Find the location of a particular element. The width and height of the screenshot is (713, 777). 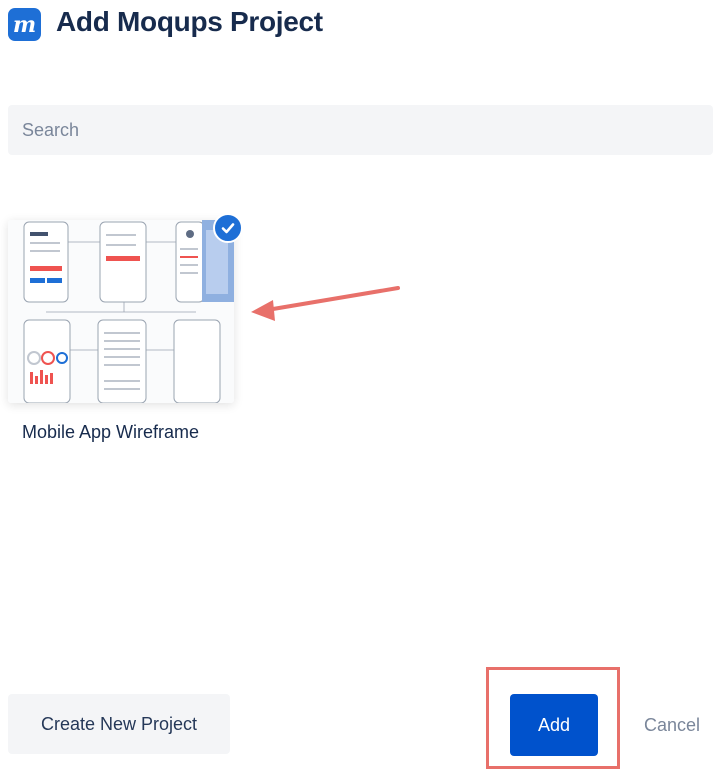

dialog-title: Add Moqups Project is located at coordinates (189, 21).